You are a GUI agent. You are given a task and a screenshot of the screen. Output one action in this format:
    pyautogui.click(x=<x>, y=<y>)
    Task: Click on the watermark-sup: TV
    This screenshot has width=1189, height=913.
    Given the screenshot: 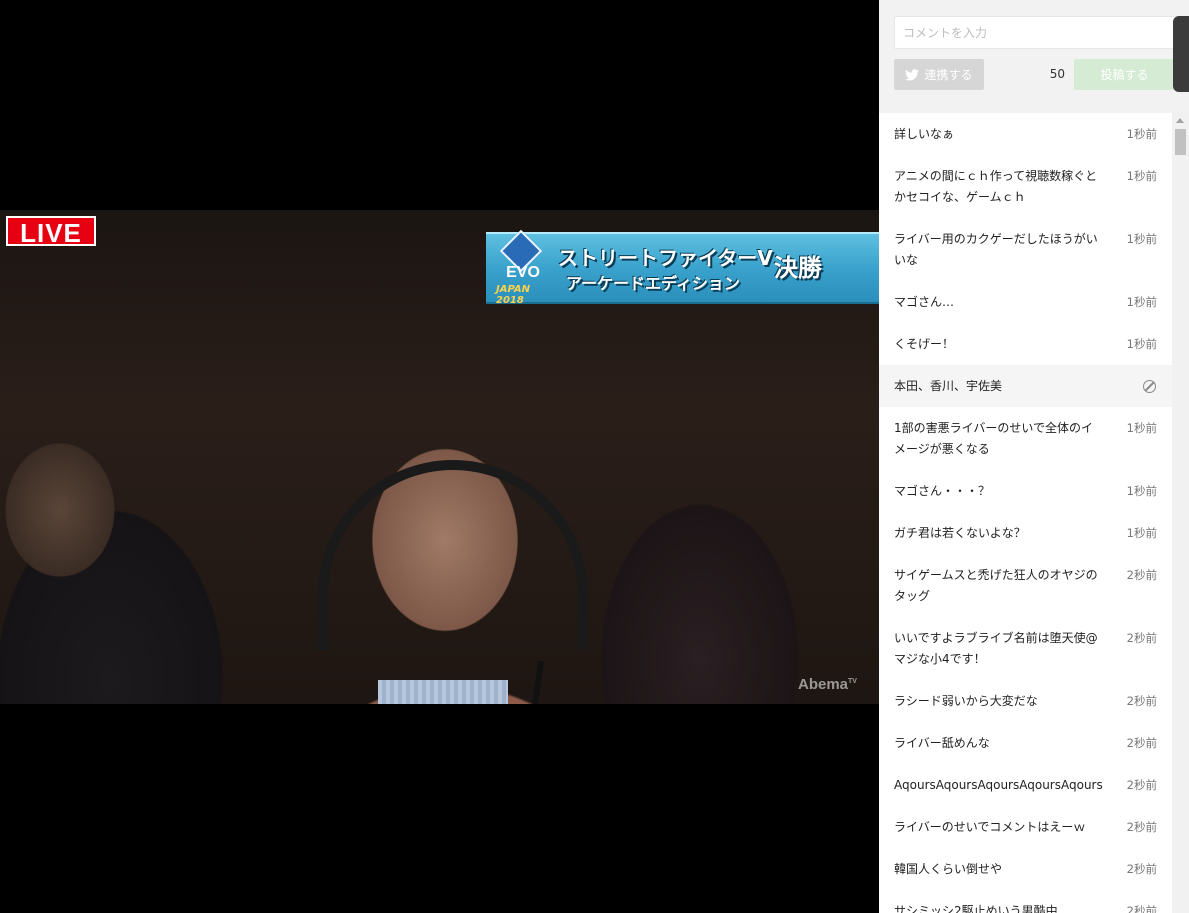 What is the action you would take?
    pyautogui.click(x=852, y=681)
    